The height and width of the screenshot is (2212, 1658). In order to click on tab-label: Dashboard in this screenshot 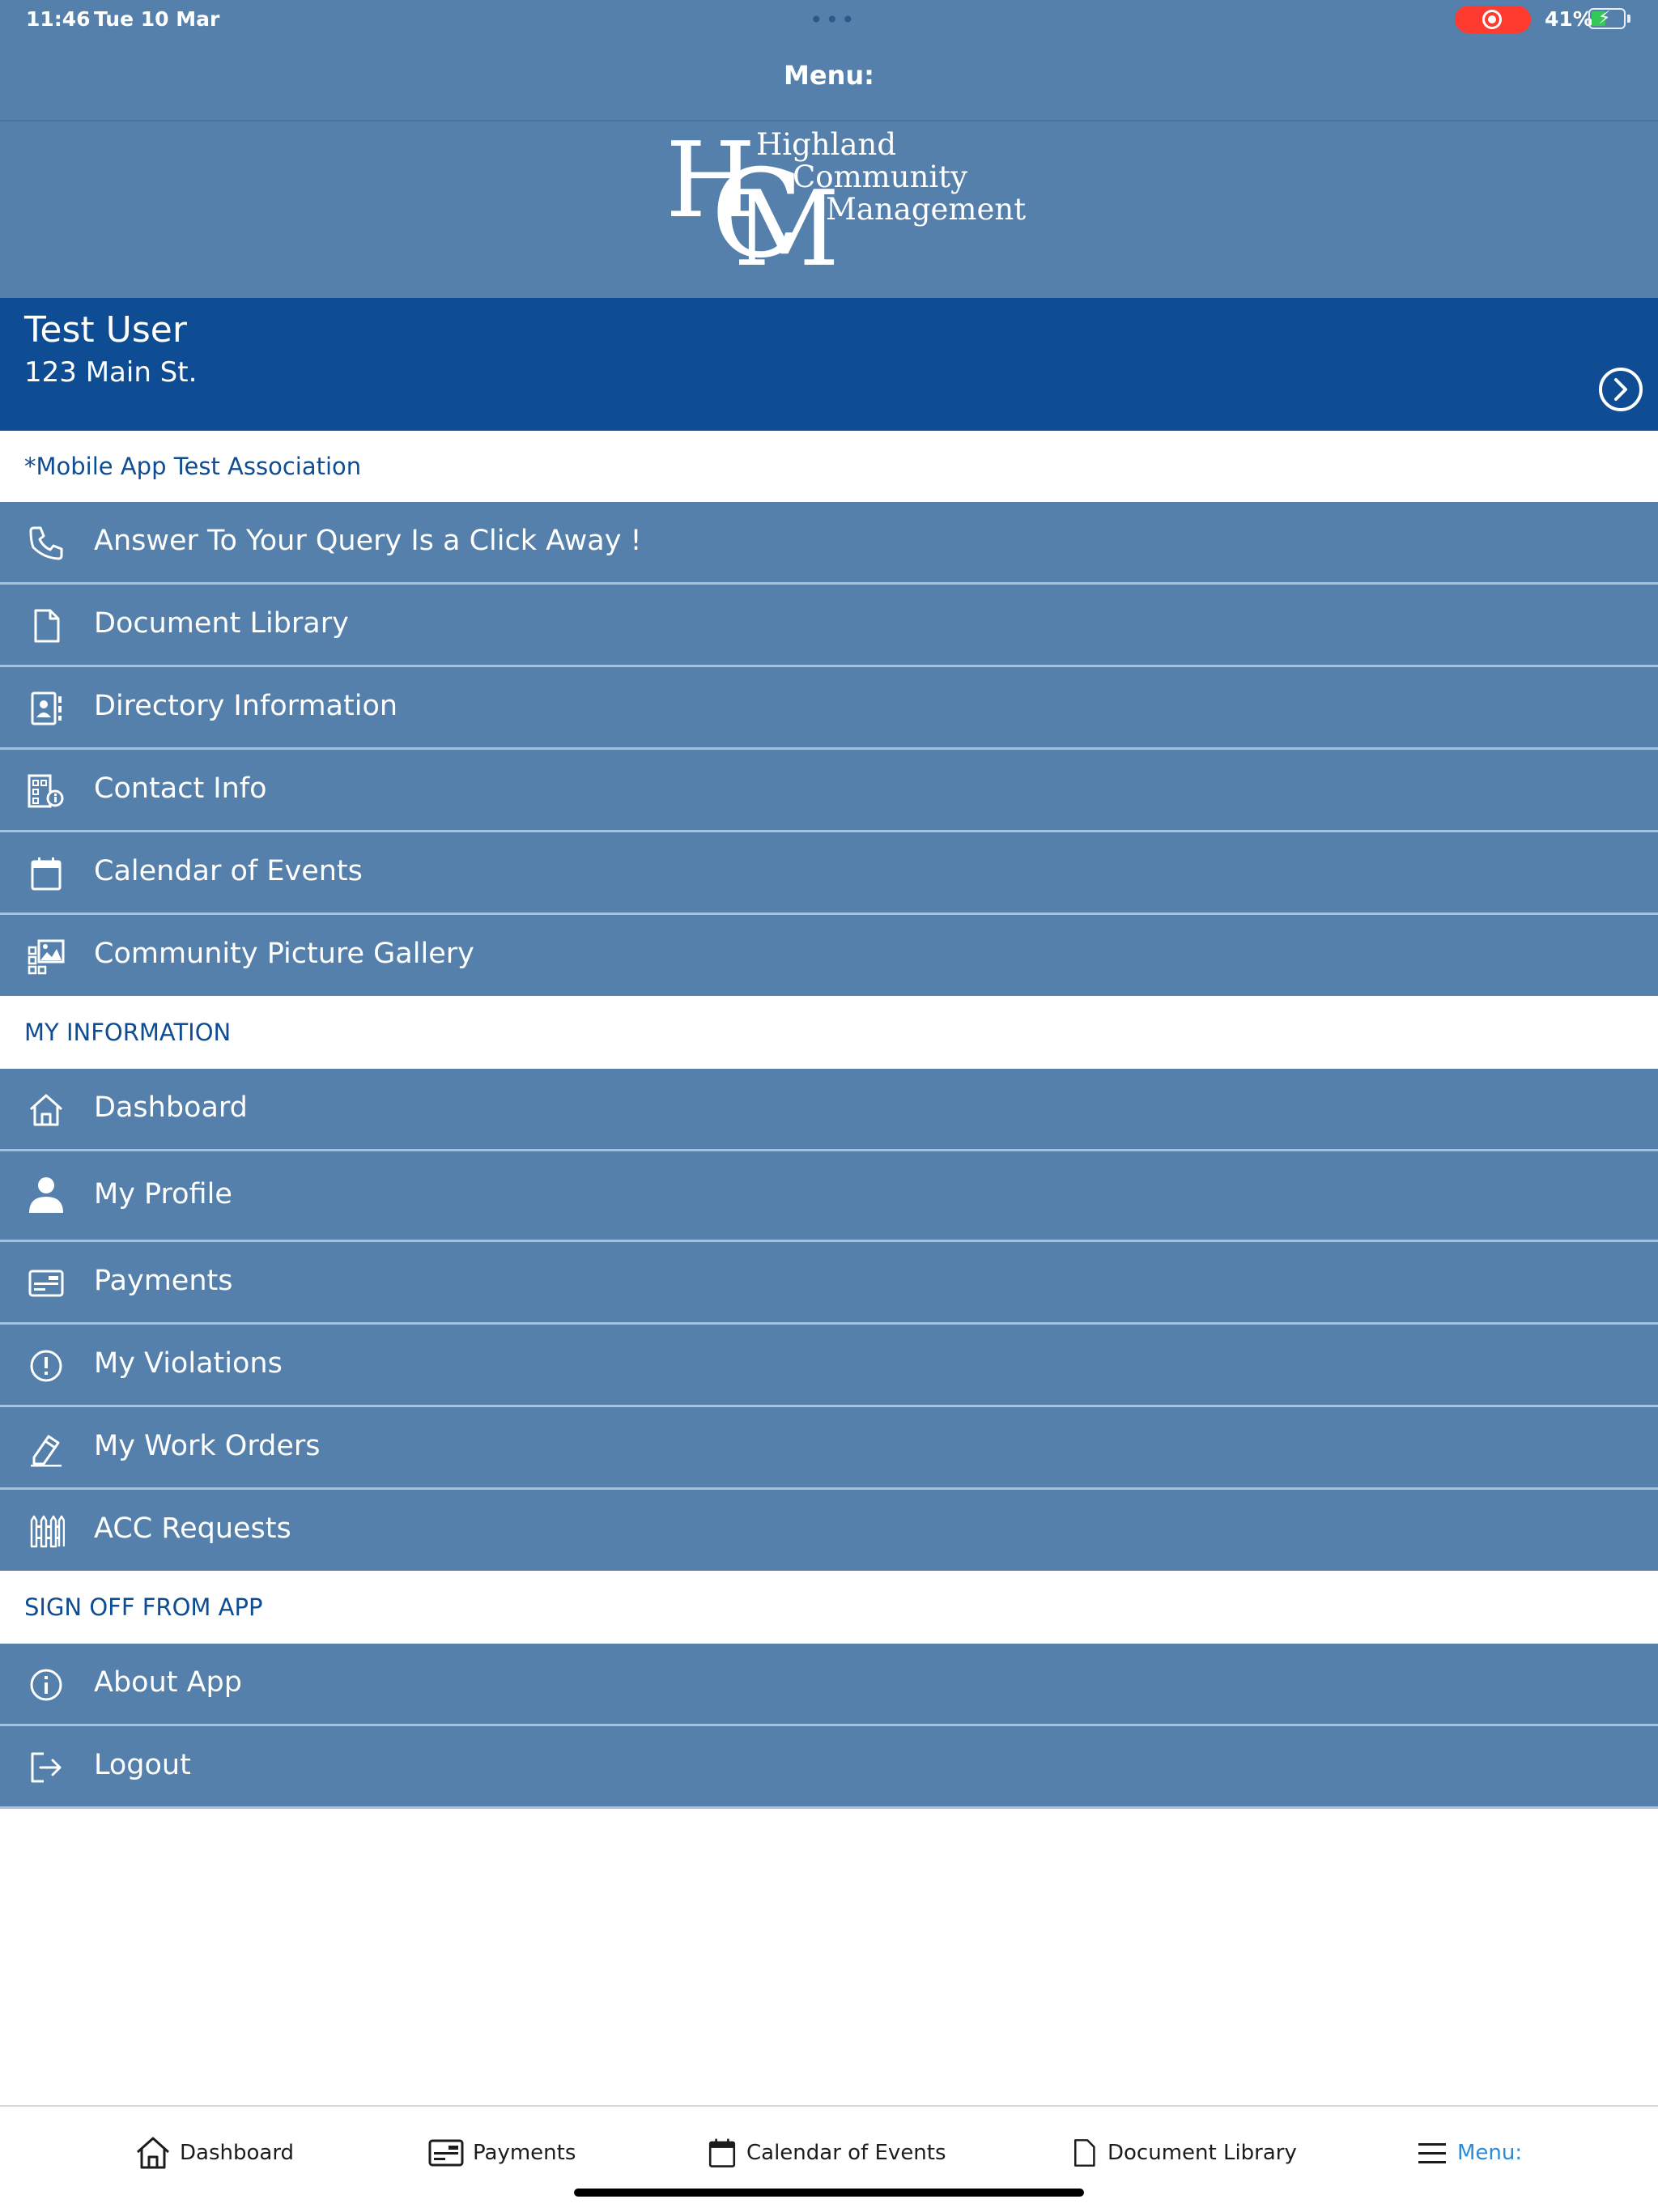, I will do `click(237, 2153)`.